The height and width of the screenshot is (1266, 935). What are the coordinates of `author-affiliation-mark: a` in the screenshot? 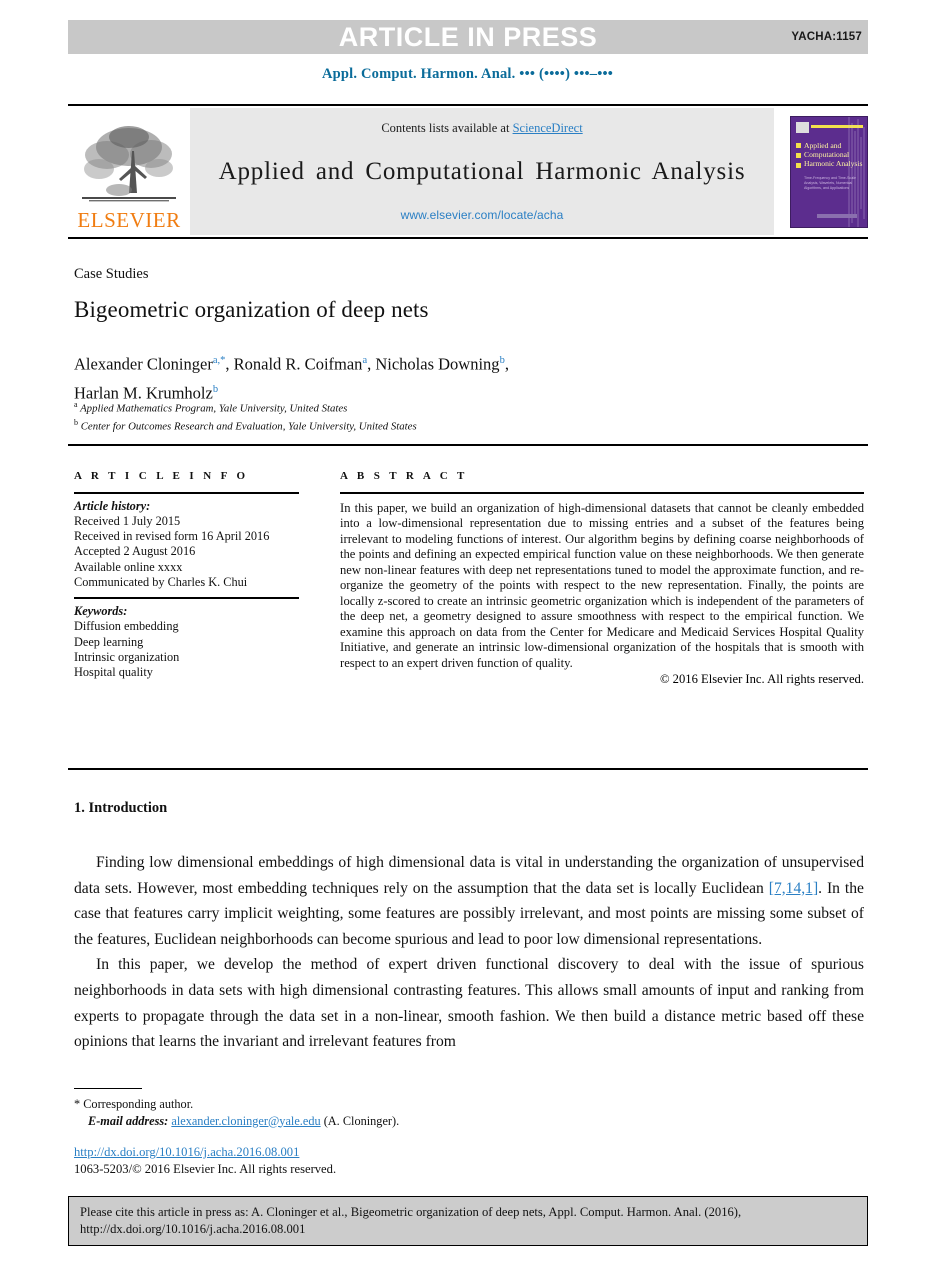 It's located at (364, 360).